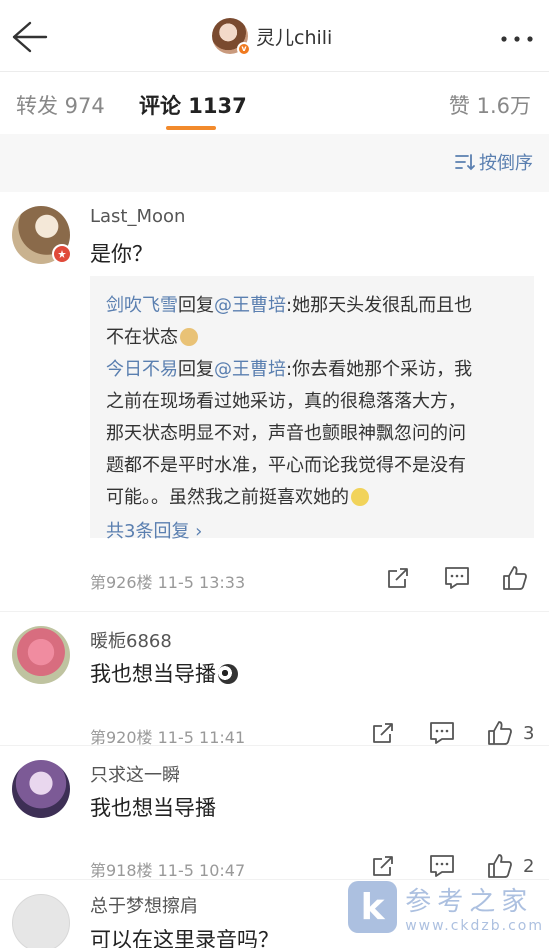 Image resolution: width=549 pixels, height=948 pixels. What do you see at coordinates (228, 674) in the screenshot?
I see `panda-emoji-icon` at bounding box center [228, 674].